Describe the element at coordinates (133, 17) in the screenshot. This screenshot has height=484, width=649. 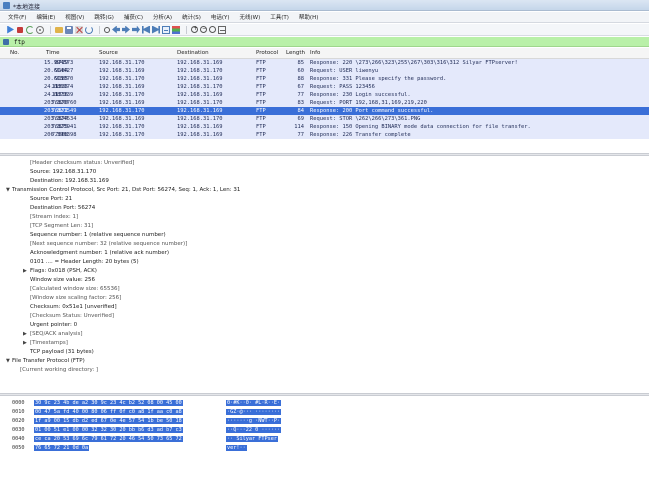
I see `menu-capture: 捕获(C)` at that location.